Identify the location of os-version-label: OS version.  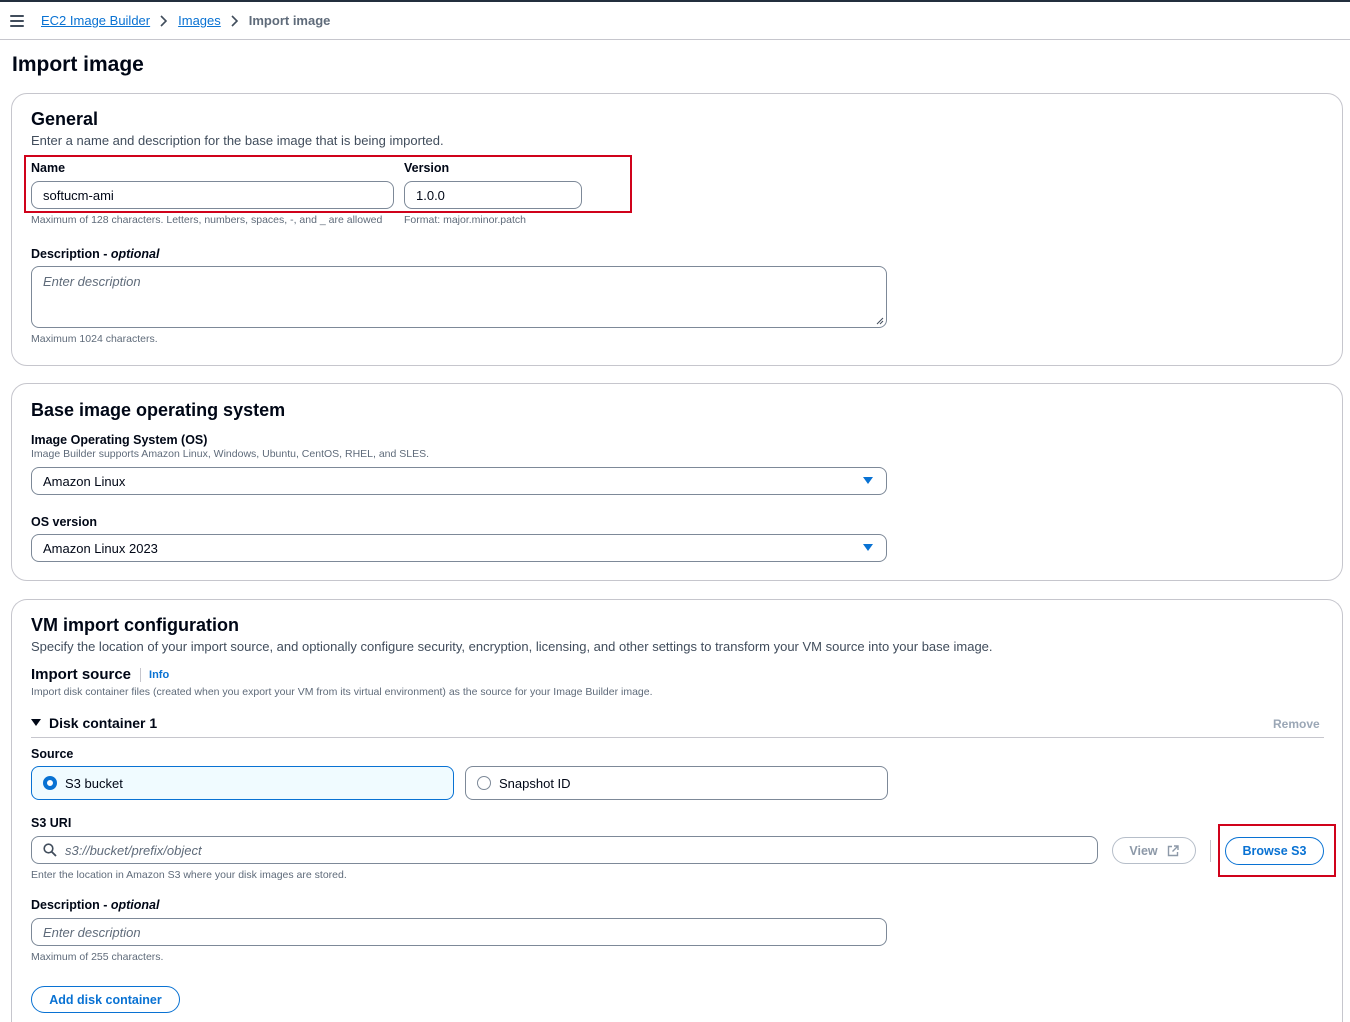
(64, 522).